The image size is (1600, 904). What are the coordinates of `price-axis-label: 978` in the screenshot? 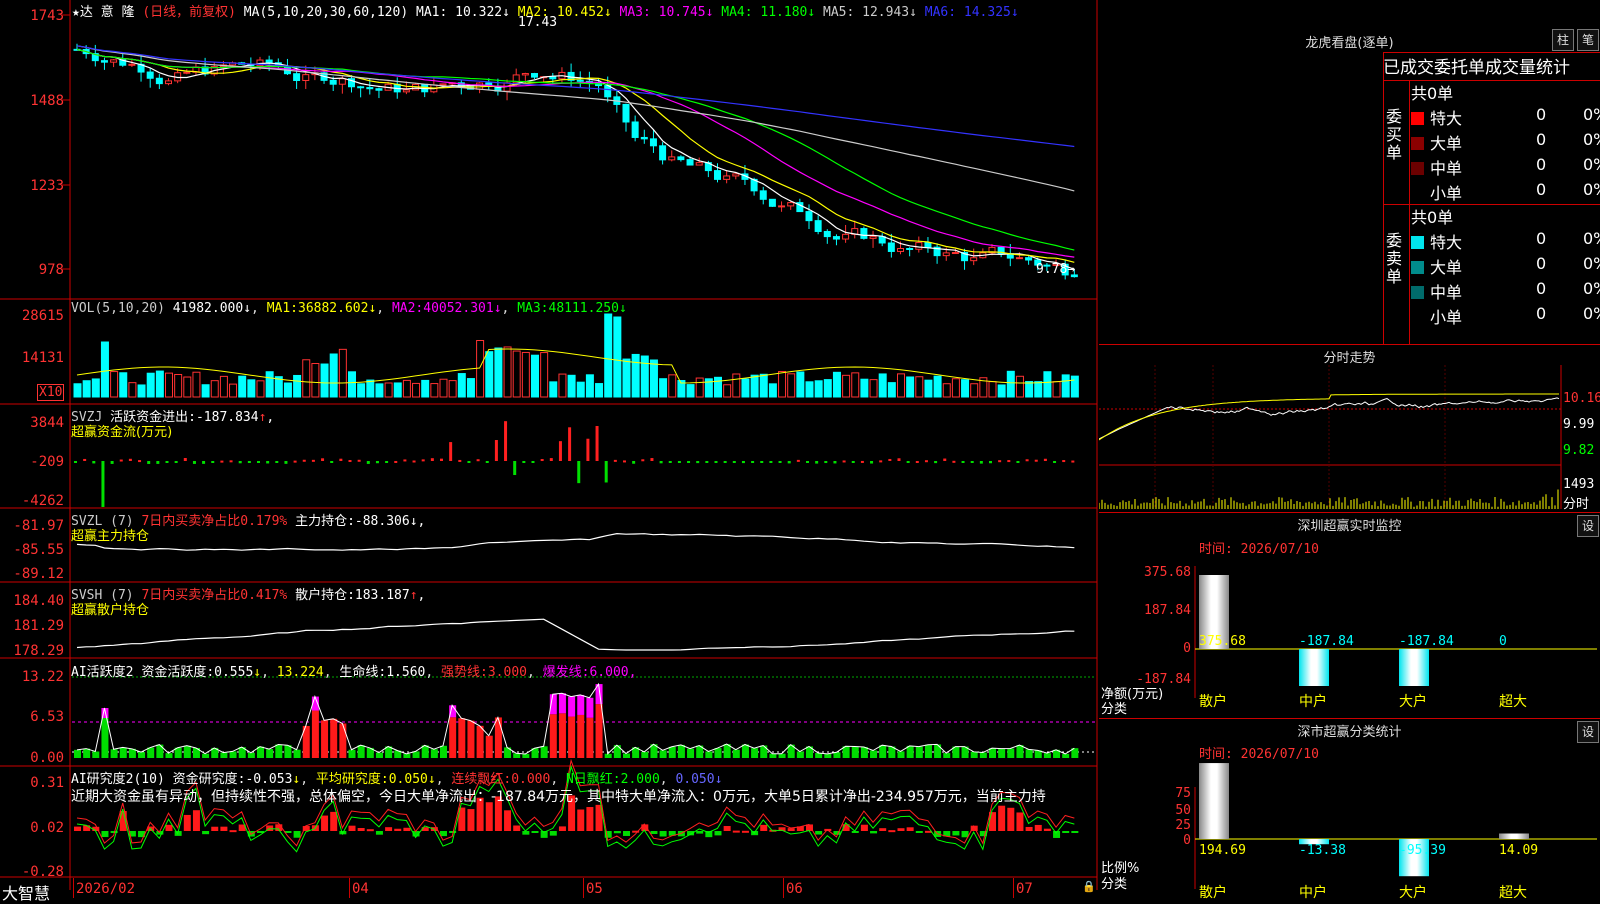 It's located at (51, 270).